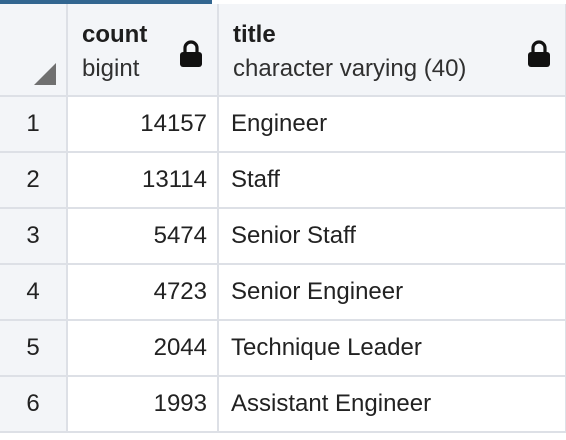 Image resolution: width=566 pixels, height=440 pixels. What do you see at coordinates (254, 34) in the screenshot?
I see `column-name: title` at bounding box center [254, 34].